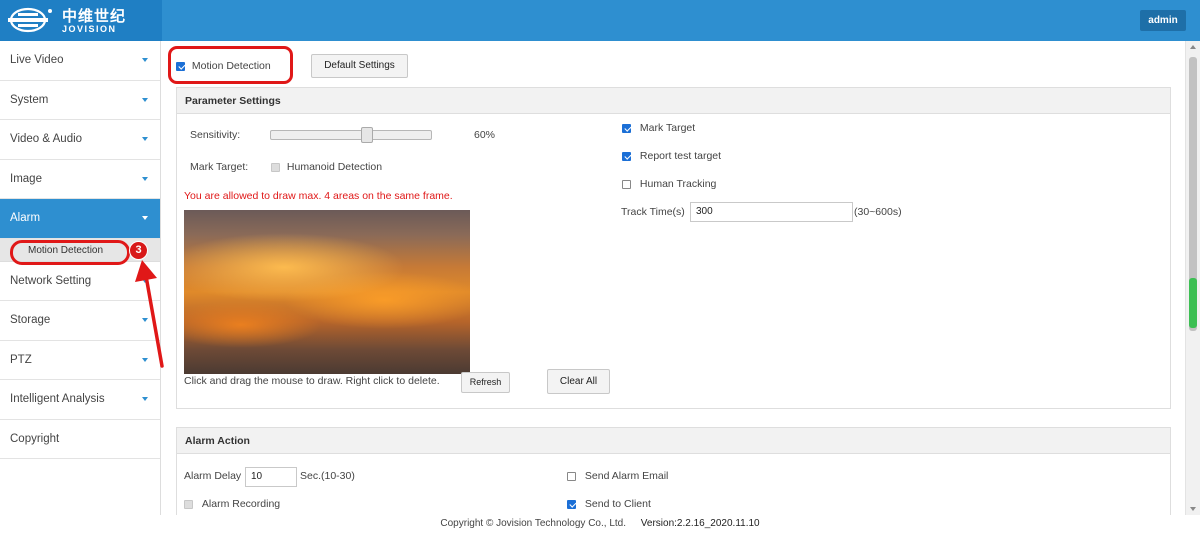  Describe the element at coordinates (271, 477) in the screenshot. I see `alarm-delay-input: 10` at that location.